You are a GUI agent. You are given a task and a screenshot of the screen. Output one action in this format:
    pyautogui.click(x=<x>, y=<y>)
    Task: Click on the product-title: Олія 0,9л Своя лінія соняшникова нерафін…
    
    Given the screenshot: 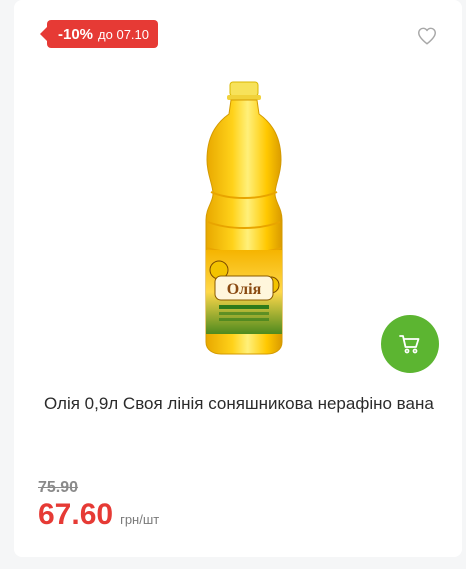 What is the action you would take?
    pyautogui.click(x=244, y=404)
    